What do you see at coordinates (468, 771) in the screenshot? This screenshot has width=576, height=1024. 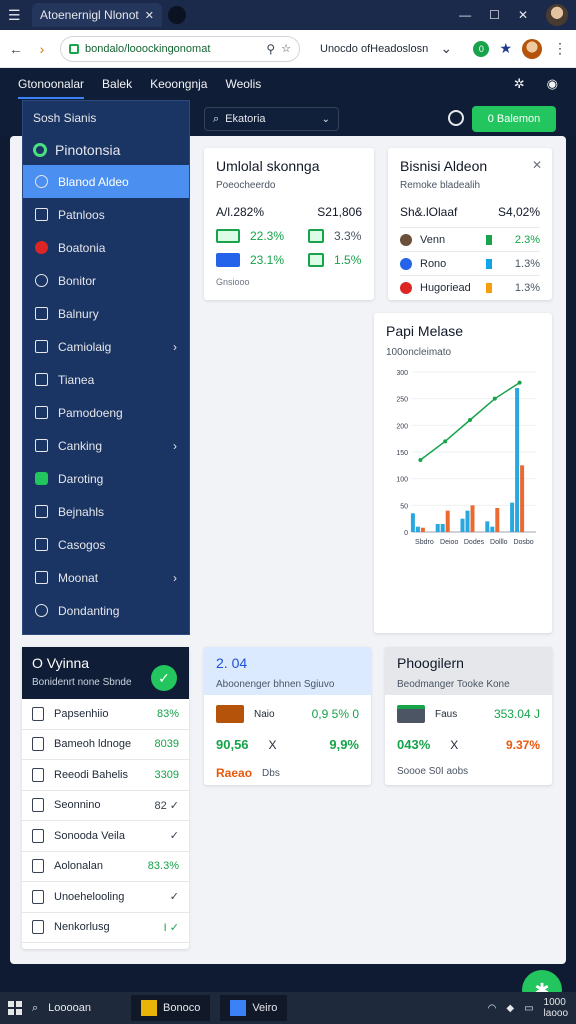 I see `metric-footer: Soooe S0I aobs` at bounding box center [468, 771].